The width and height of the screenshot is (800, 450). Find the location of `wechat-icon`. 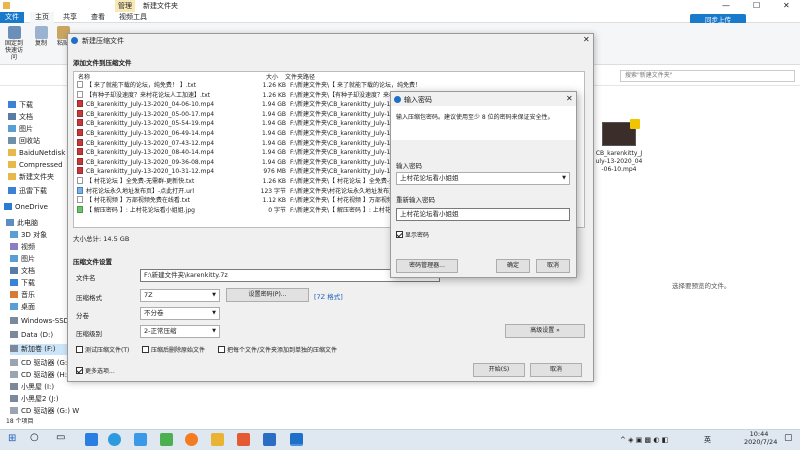

wechat-icon is located at coordinates (166, 439).